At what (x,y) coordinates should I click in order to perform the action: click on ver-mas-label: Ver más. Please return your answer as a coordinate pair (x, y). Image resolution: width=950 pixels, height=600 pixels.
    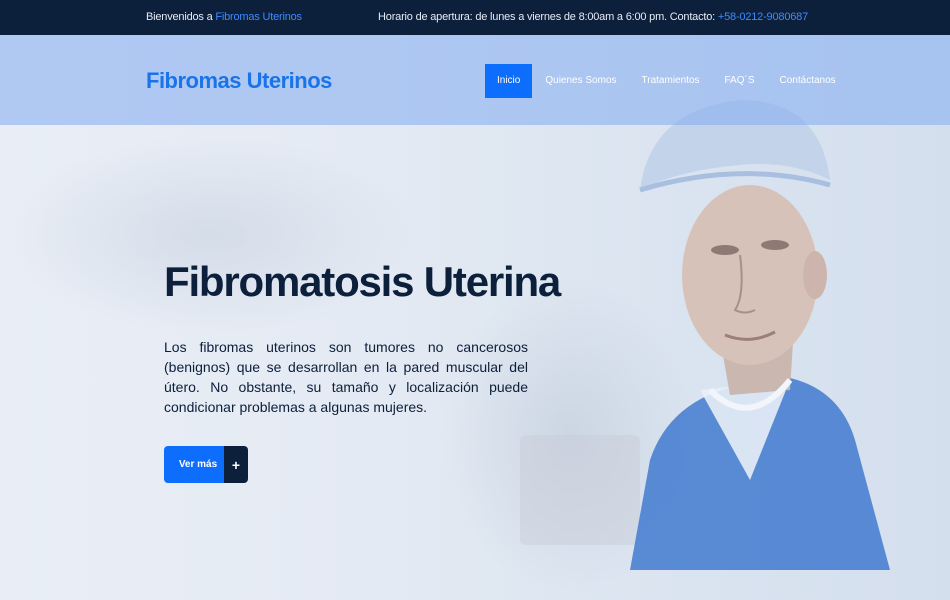
    Looking at the image, I should click on (194, 464).